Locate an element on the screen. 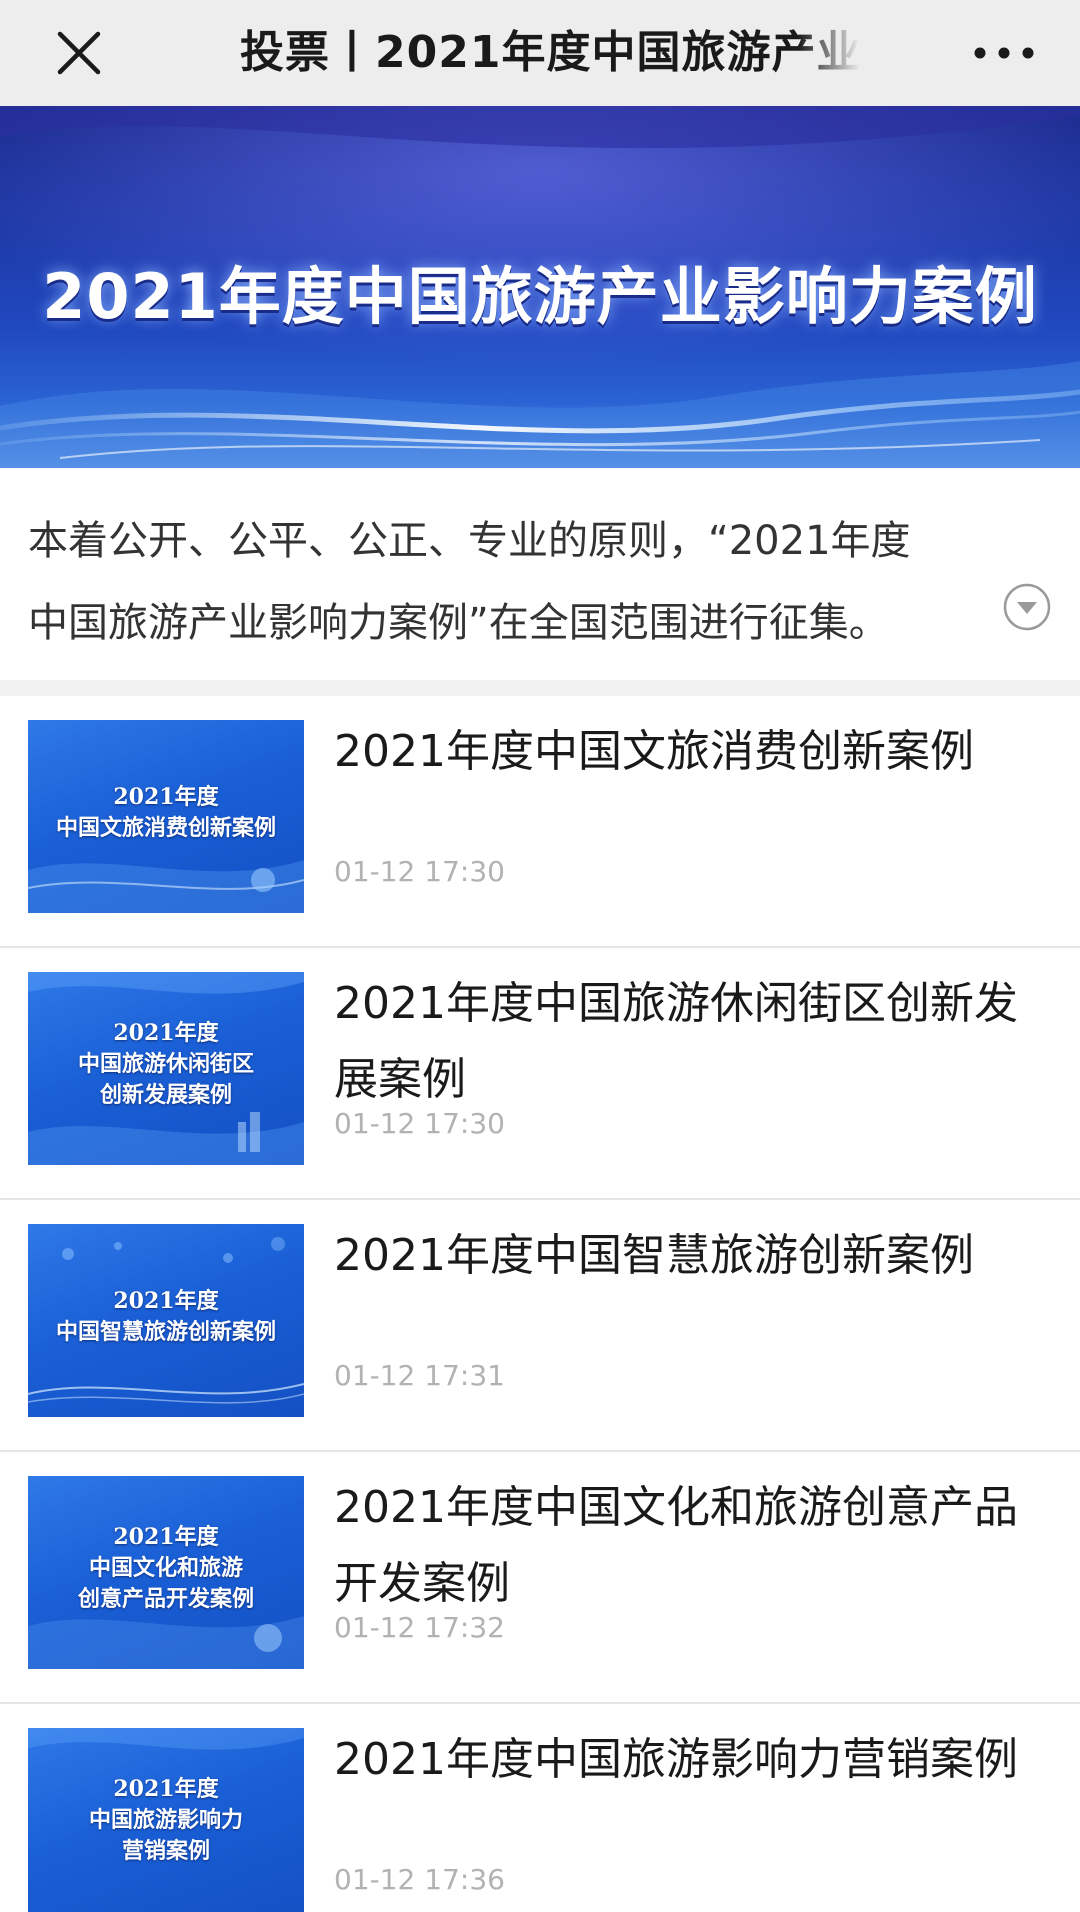  article-timestamp: 01-12 17:36 is located at coordinates (419, 1879).